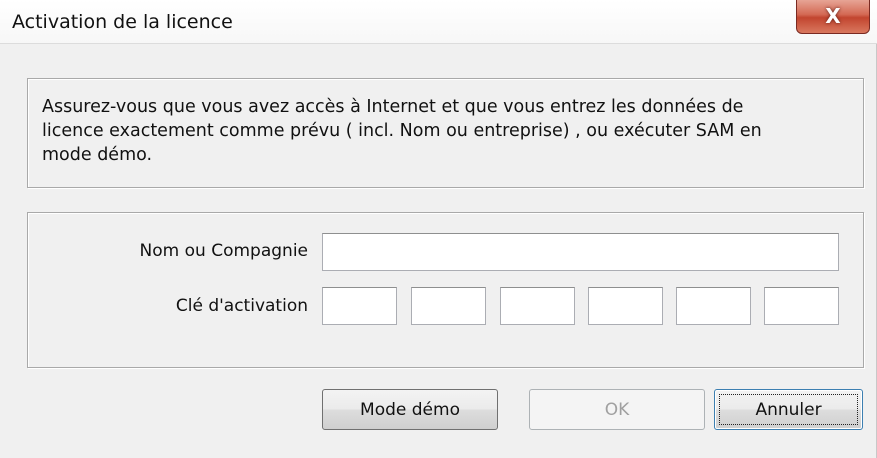 The image size is (877, 458). I want to click on name-input, so click(580, 252).